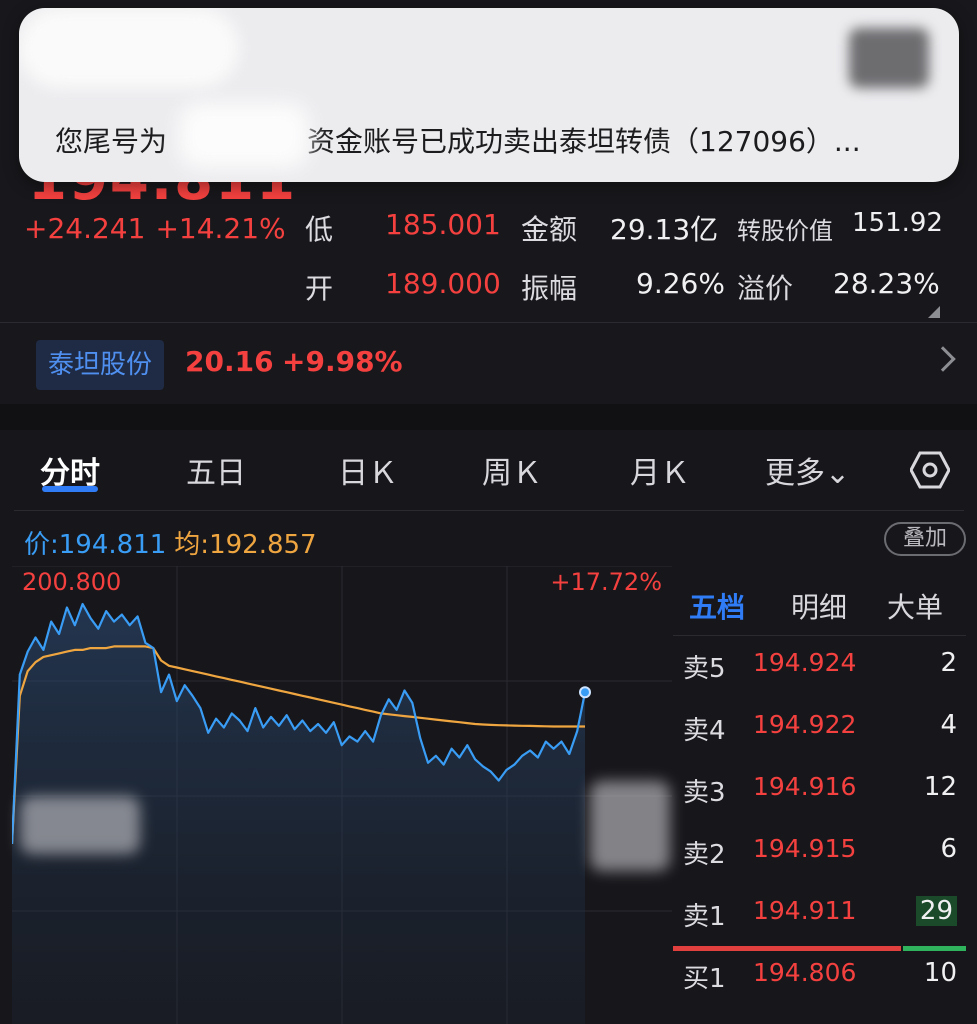 The width and height of the screenshot is (977, 1024). Describe the element at coordinates (934, 948) in the screenshot. I see `buy-ratio` at that location.